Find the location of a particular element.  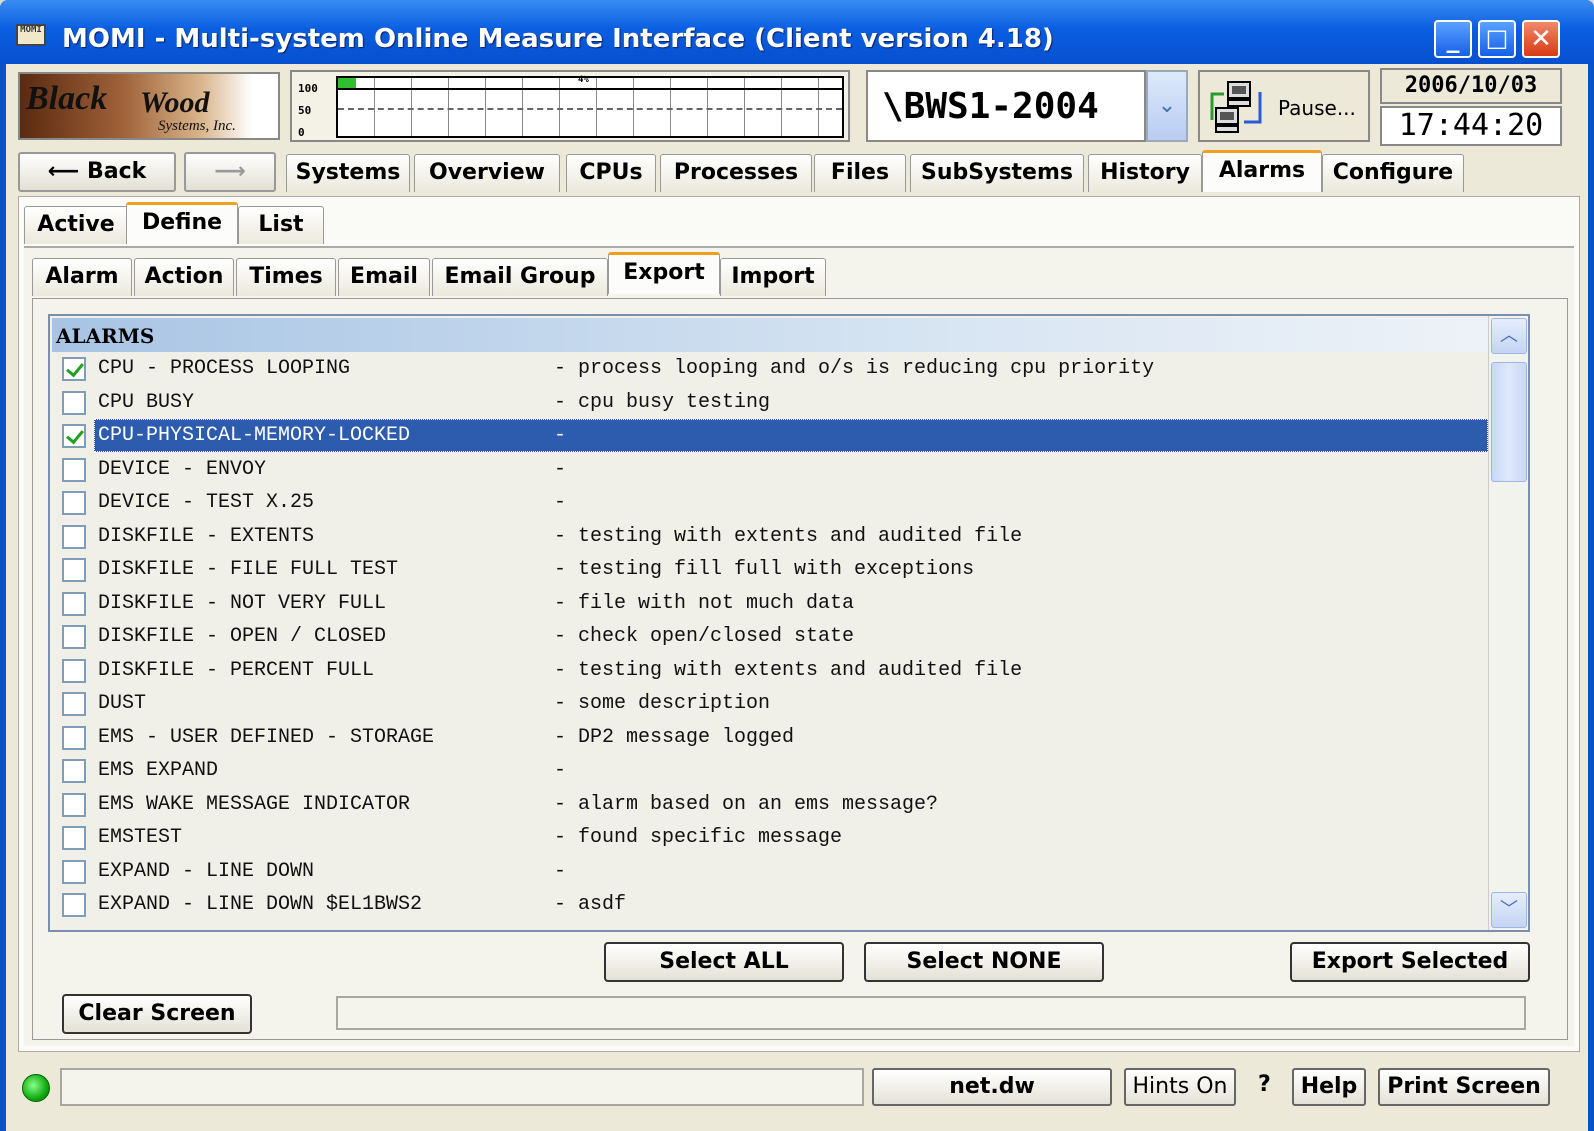

alarm-name: CPU - PROCESS LOOPING is located at coordinates (224, 368).